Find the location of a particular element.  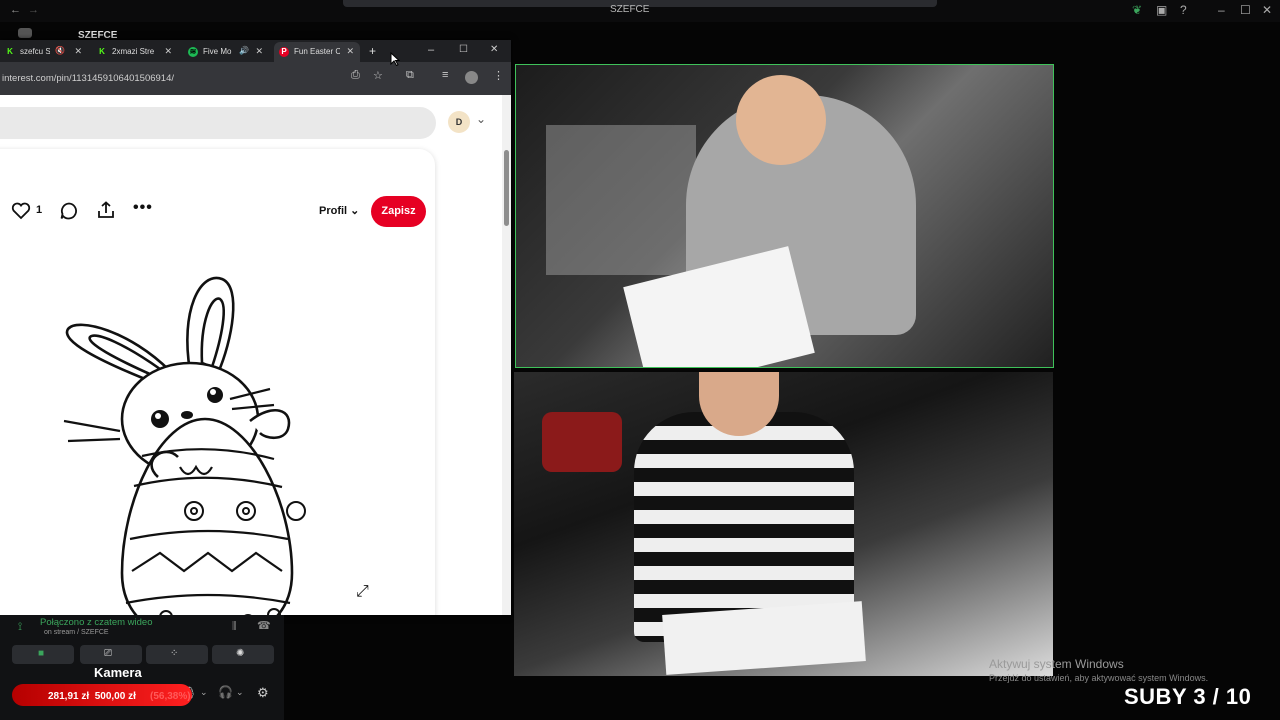

soundboard-icon: ✺ is located at coordinates (240, 653).